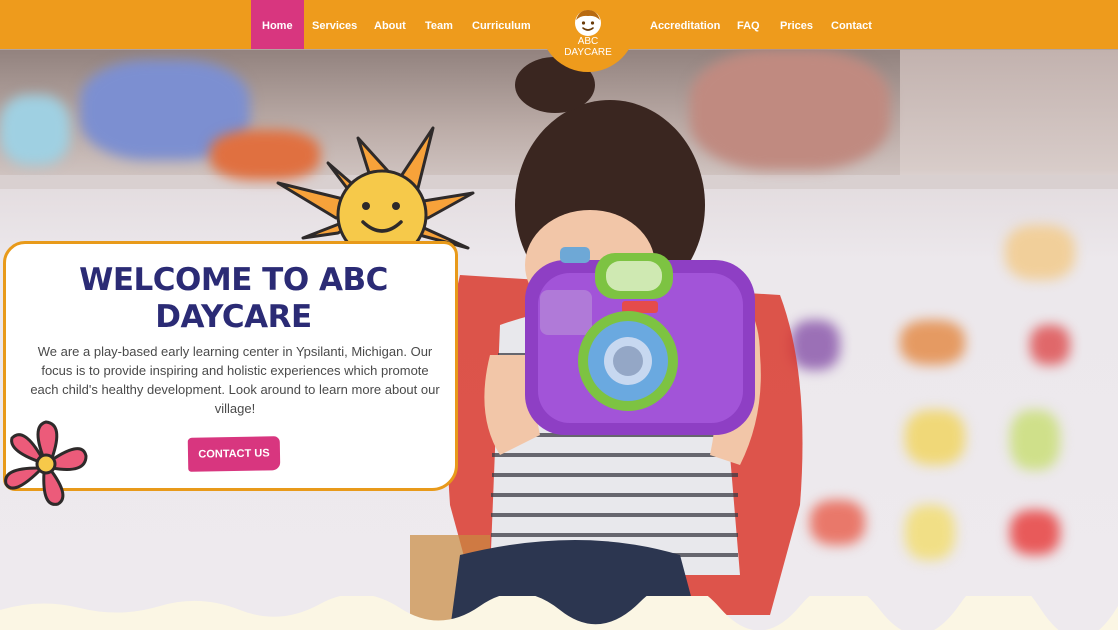  I want to click on smiling-child-face-icon, so click(588, 23).